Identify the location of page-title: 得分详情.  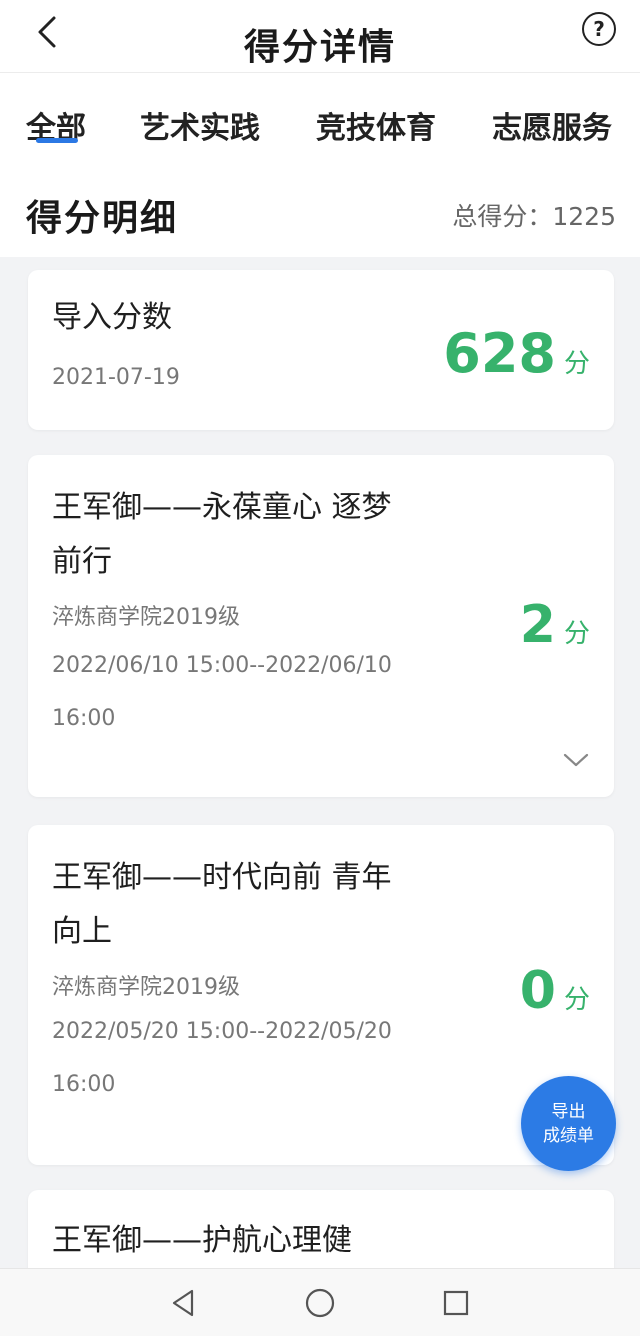
(319, 47).